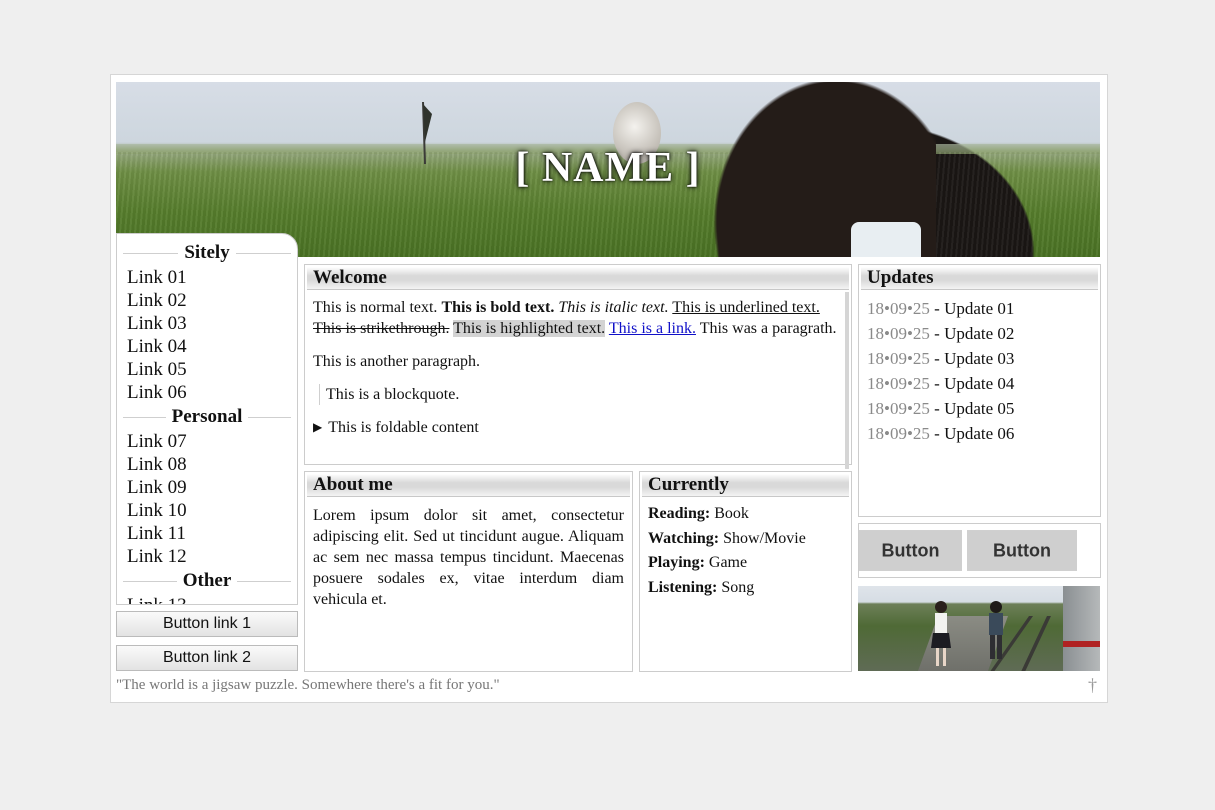 The image size is (1215, 810). Describe the element at coordinates (207, 581) in the screenshot. I see `sidebar-heading-other: Other` at that location.